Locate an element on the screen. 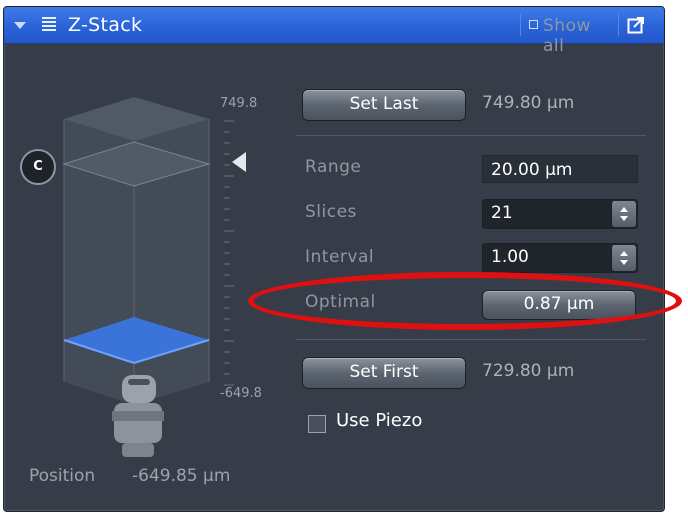 This screenshot has width=688, height=518. panel-title: Z-Stack is located at coordinates (105, 25).